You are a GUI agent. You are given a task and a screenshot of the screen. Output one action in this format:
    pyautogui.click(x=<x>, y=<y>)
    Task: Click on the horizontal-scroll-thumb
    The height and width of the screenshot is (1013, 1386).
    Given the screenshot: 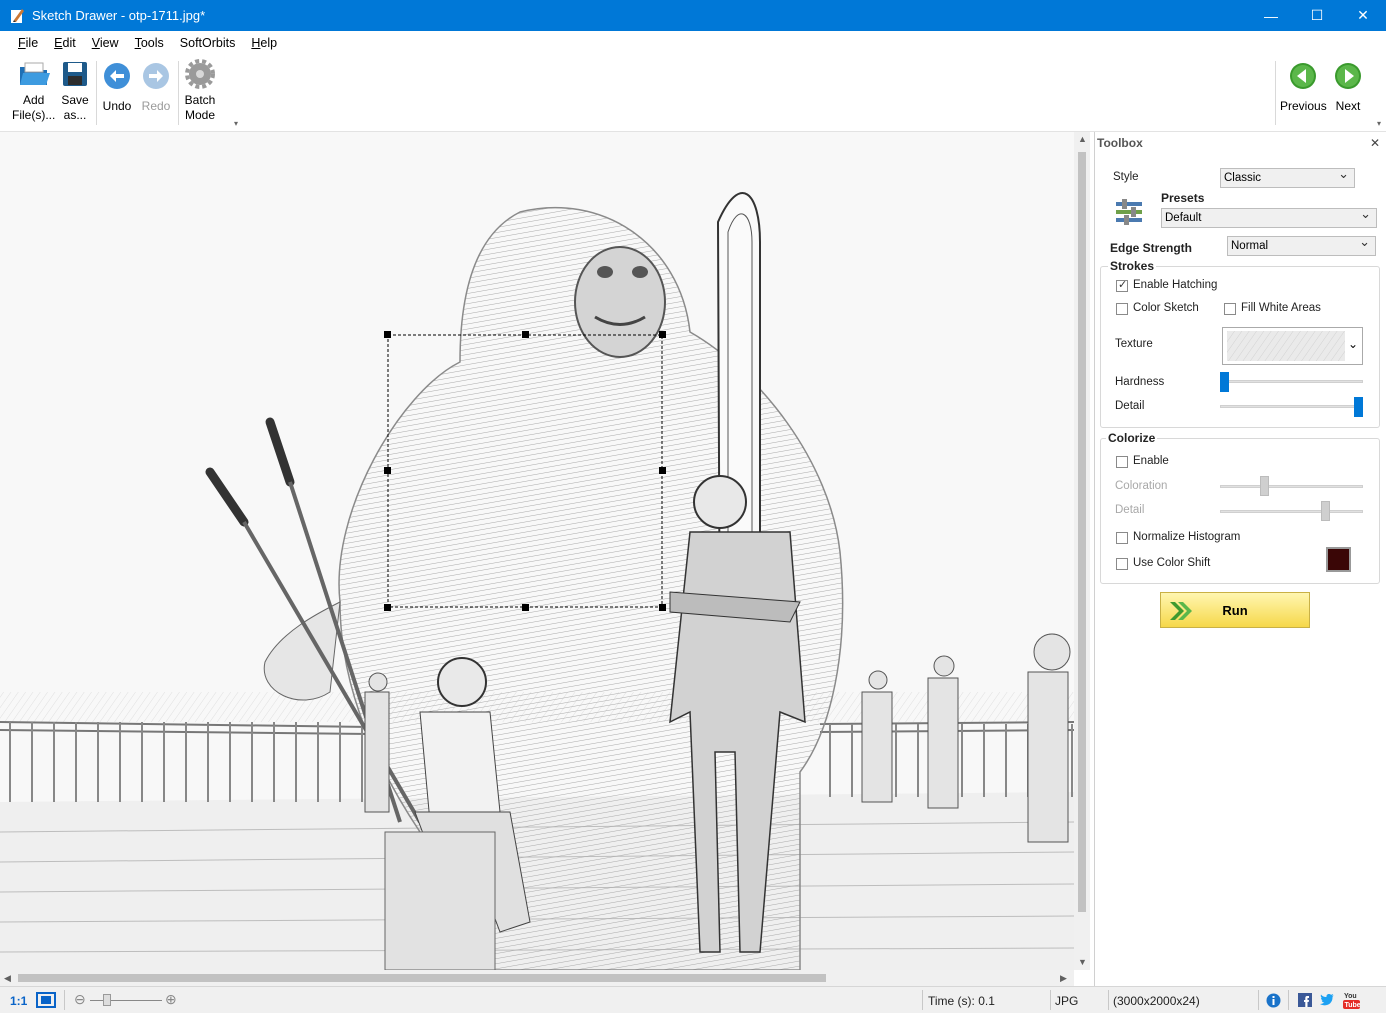 What is the action you would take?
    pyautogui.click(x=422, y=978)
    